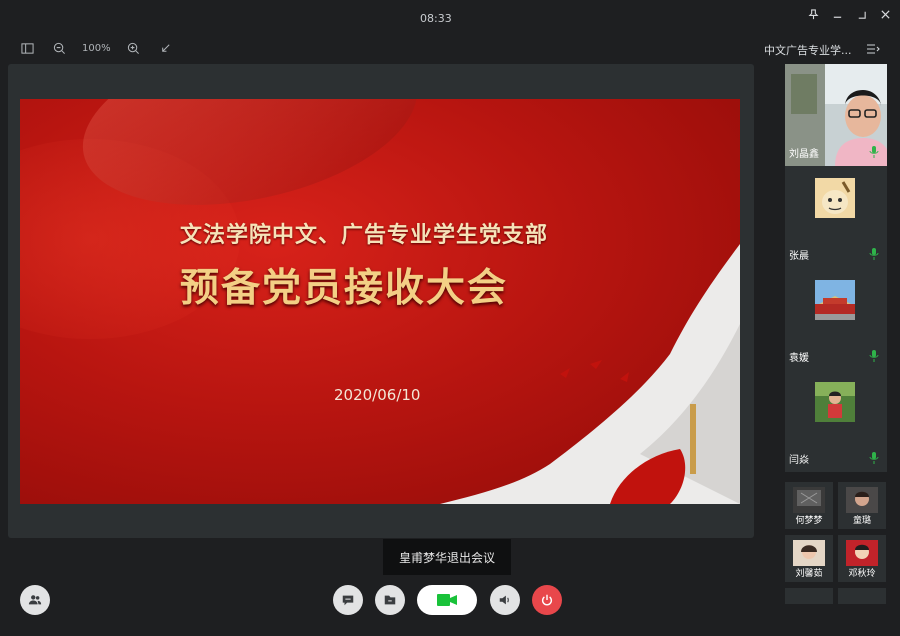 This screenshot has height=636, width=900. Describe the element at coordinates (836, 543) in the screenshot. I see `participant-grid: 何梦梦 童璐 刘馨茹 邓秋玲` at that location.